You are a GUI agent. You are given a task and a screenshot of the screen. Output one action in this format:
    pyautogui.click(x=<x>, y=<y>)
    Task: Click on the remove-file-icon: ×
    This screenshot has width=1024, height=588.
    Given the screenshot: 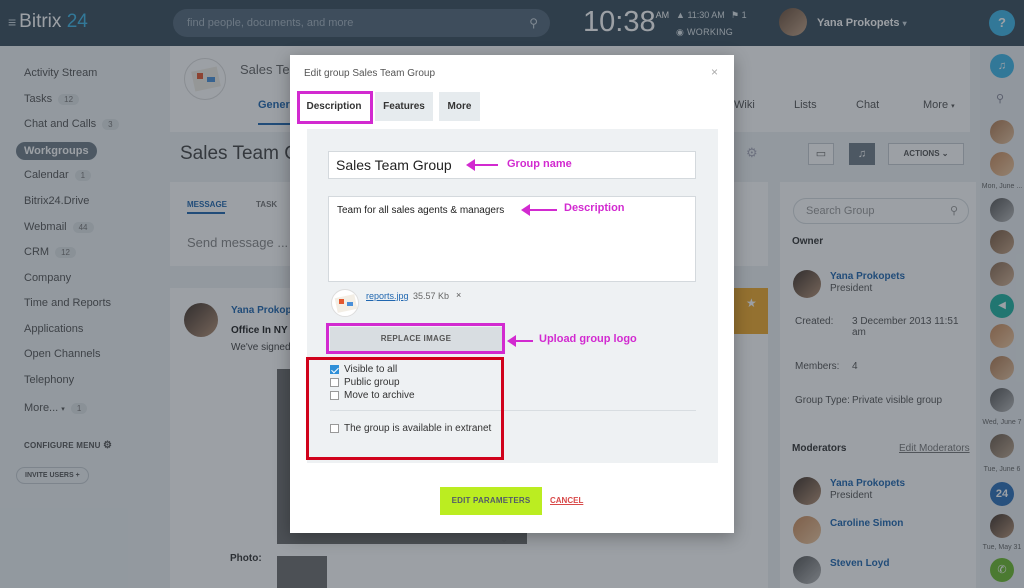 What is the action you would take?
    pyautogui.click(x=458, y=295)
    